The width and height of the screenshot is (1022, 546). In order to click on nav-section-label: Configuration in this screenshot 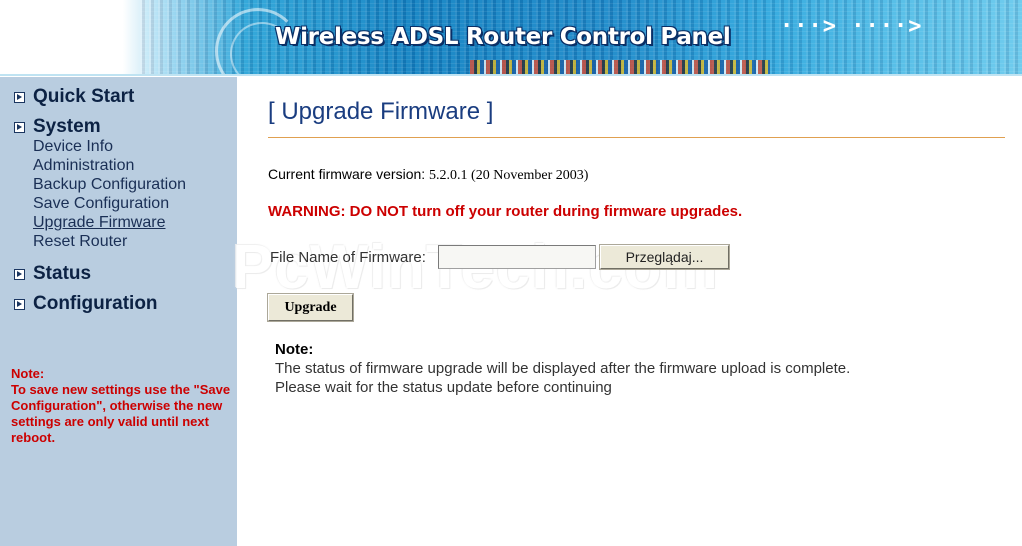, I will do `click(95, 303)`.